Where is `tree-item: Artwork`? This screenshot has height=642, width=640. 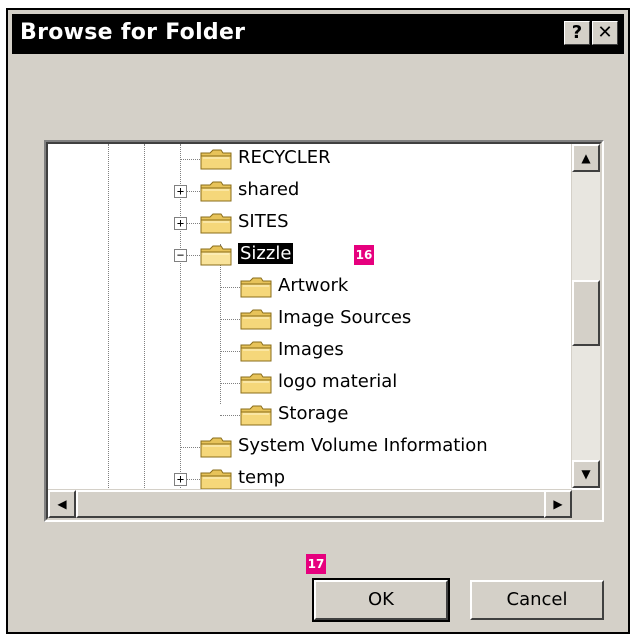
tree-item: Artwork is located at coordinates (308, 287).